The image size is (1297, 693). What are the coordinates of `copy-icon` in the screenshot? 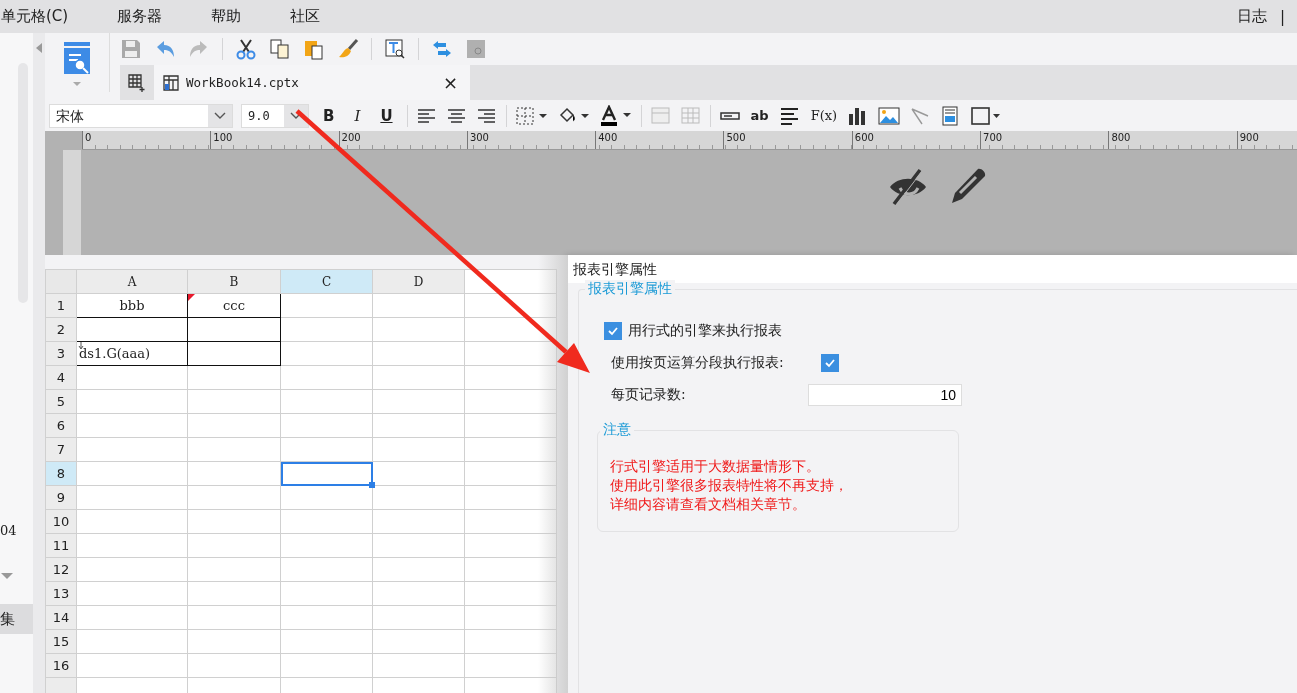 It's located at (280, 49).